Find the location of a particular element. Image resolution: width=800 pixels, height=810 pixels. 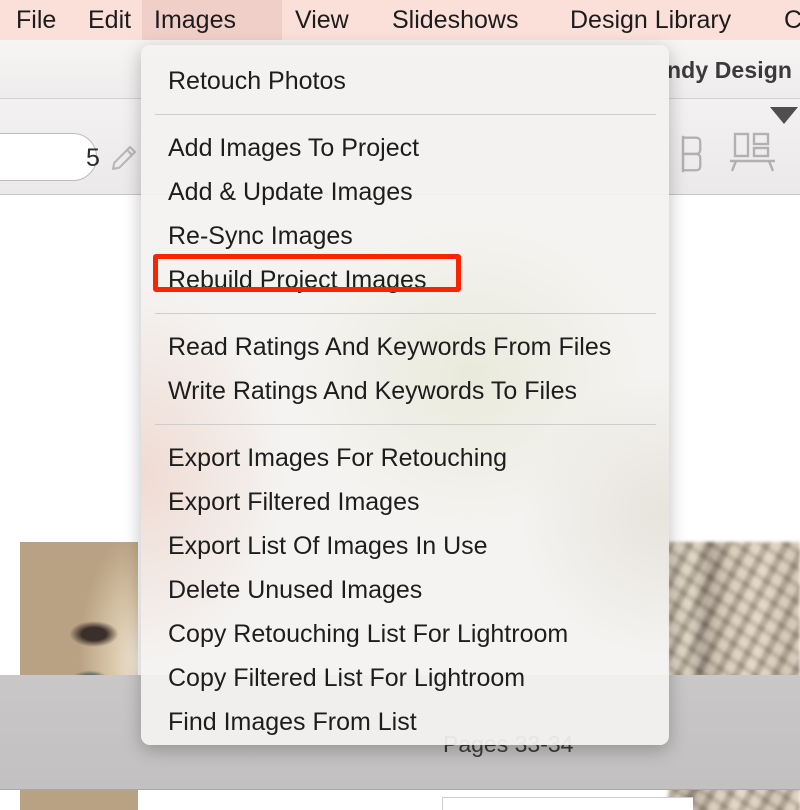

menu-item-copy-filtered-list-for-lightroom: Copy Filtered List For Lightroom is located at coordinates (405, 678).